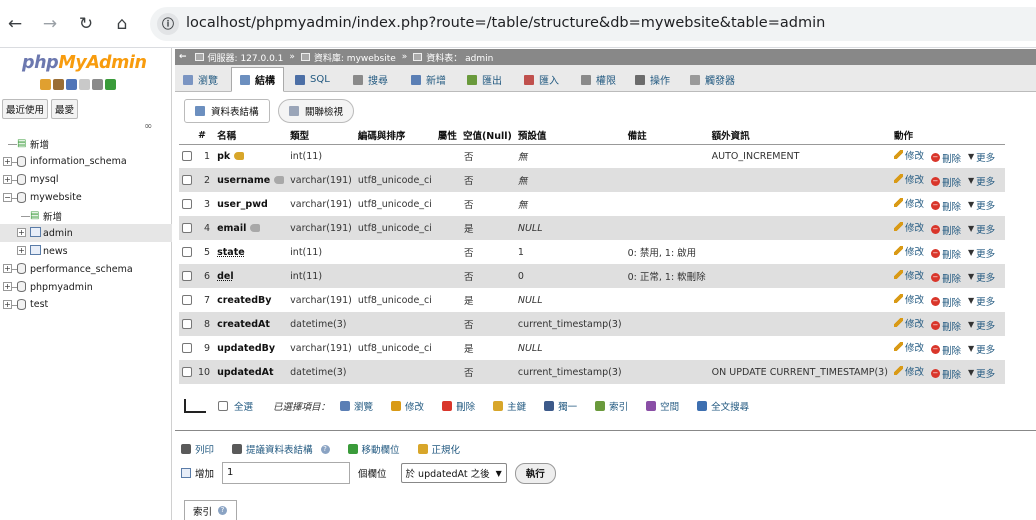  What do you see at coordinates (723, 406) in the screenshot?
I see `bulk-fulltext-button: 全文搜尋` at bounding box center [723, 406].